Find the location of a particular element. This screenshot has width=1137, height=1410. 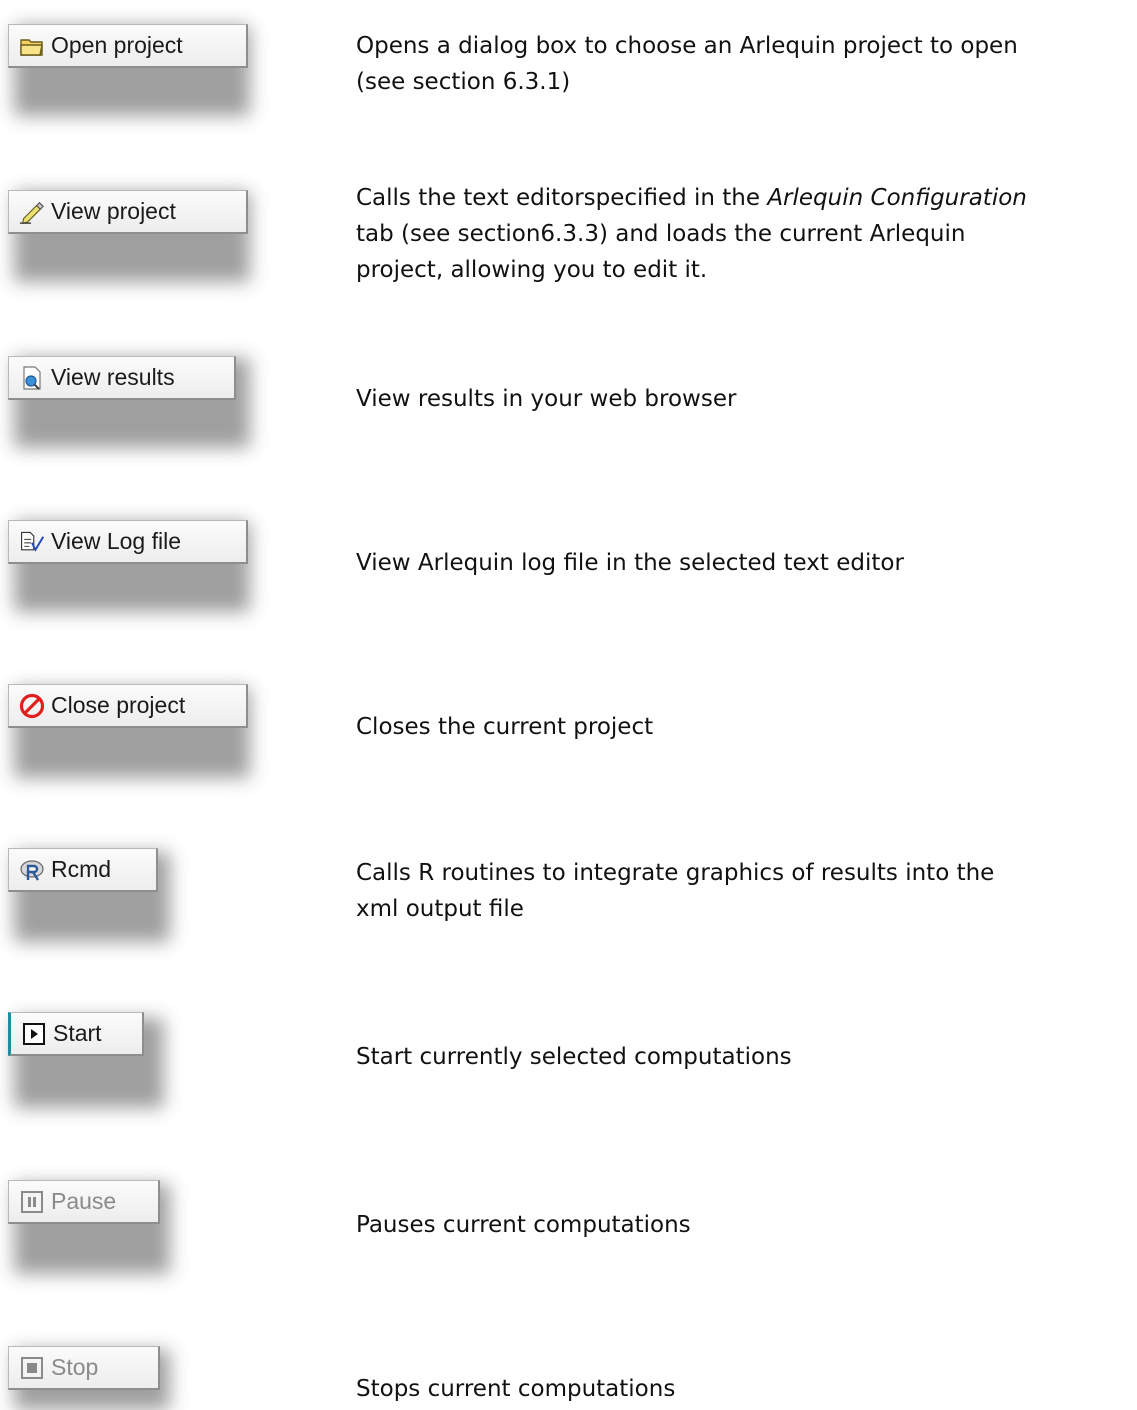

log-check-icon is located at coordinates (32, 542).